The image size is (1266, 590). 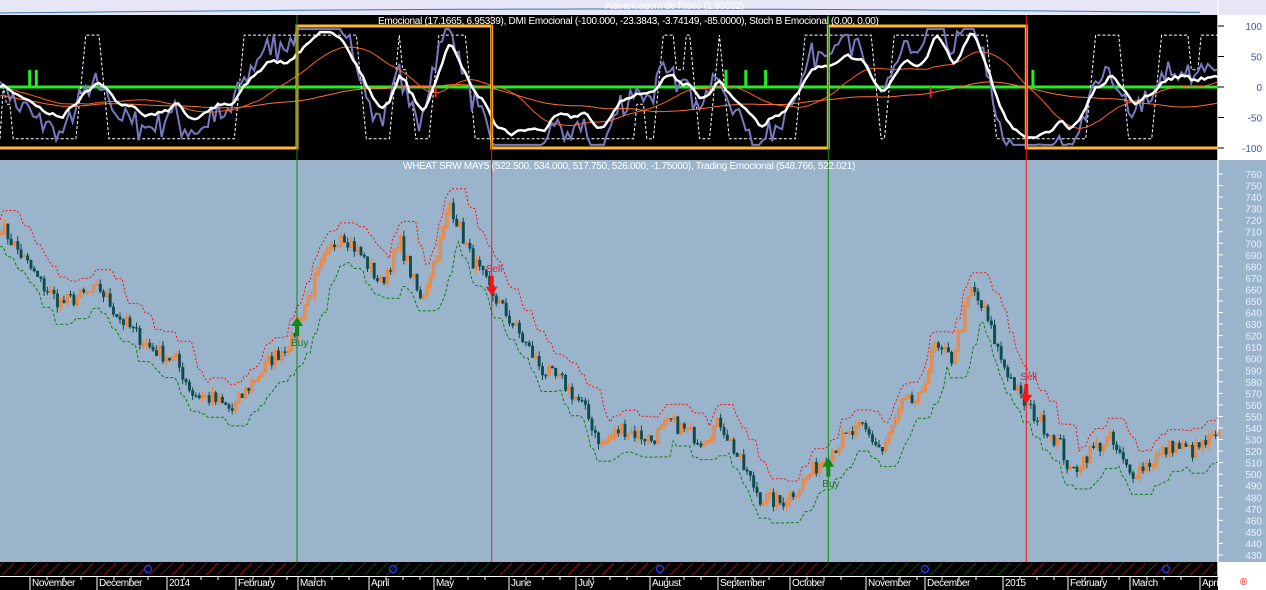 I want to click on price-tick-label: 670, so click(x=1253, y=279).